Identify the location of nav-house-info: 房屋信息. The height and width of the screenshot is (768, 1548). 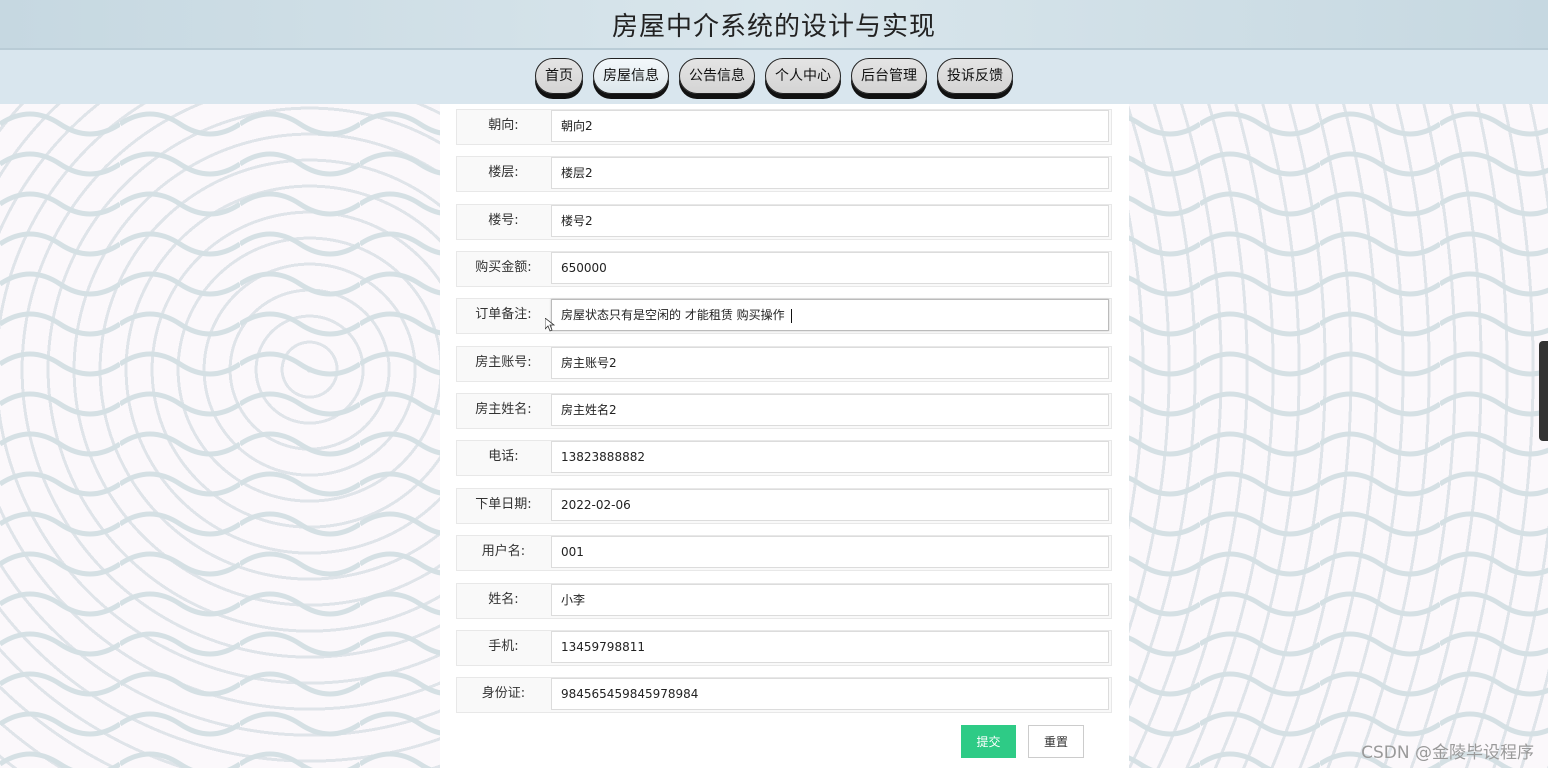
(631, 76).